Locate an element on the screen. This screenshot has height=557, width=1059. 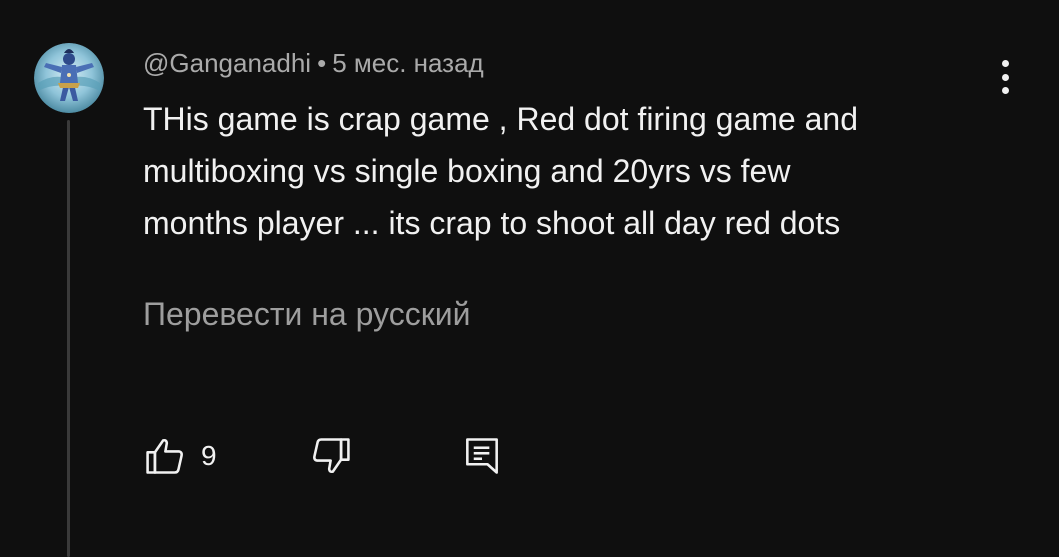
thumb-down-icon is located at coordinates (331, 456).